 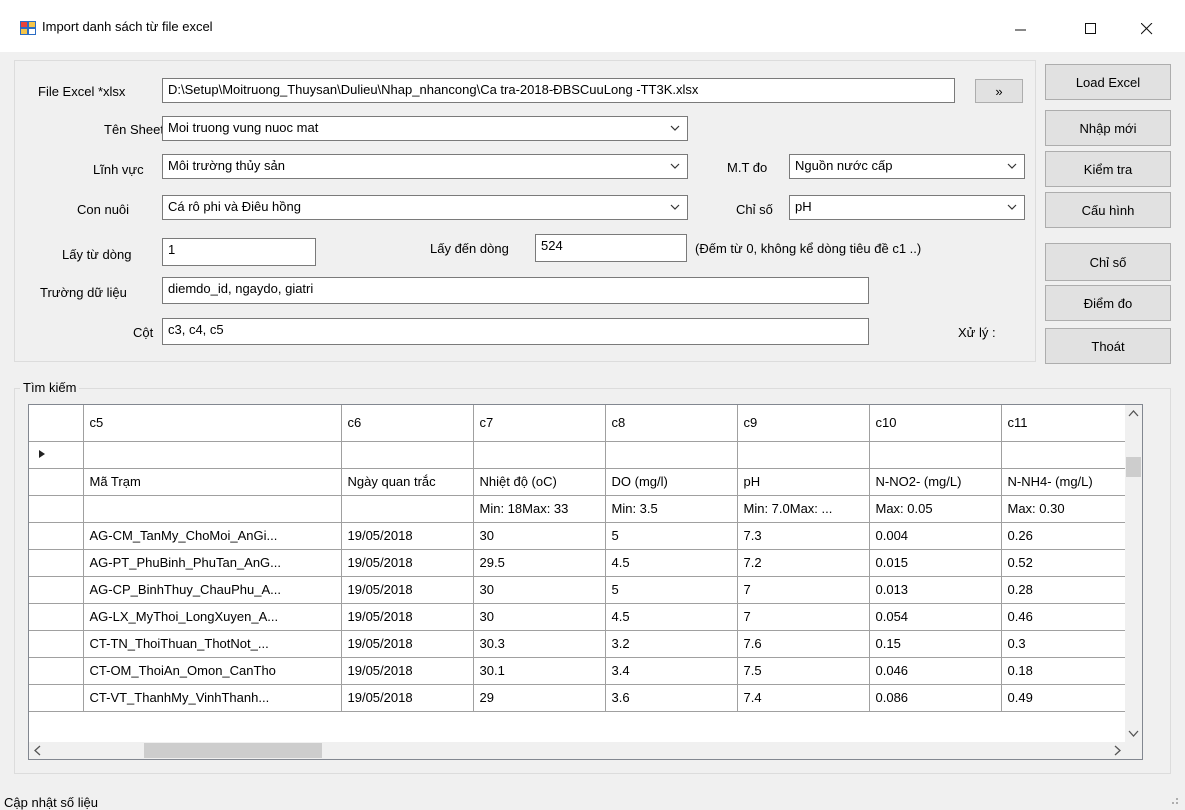 I want to click on nhap-moi-button: Nhập mới, so click(x=1108, y=128).